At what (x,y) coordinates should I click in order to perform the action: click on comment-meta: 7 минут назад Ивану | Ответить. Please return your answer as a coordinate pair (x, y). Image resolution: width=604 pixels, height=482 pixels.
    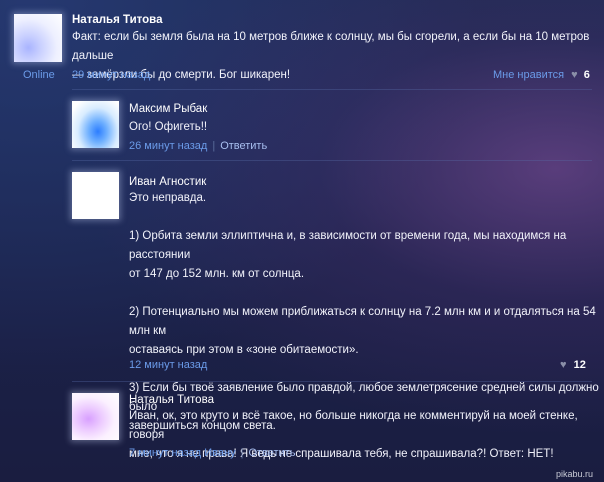
    Looking at the image, I should click on (212, 453).